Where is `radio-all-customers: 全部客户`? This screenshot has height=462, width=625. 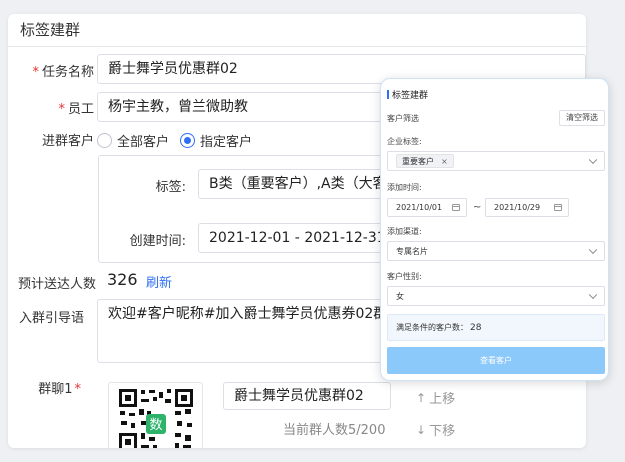
radio-all-customers: 全部客户 is located at coordinates (133, 140).